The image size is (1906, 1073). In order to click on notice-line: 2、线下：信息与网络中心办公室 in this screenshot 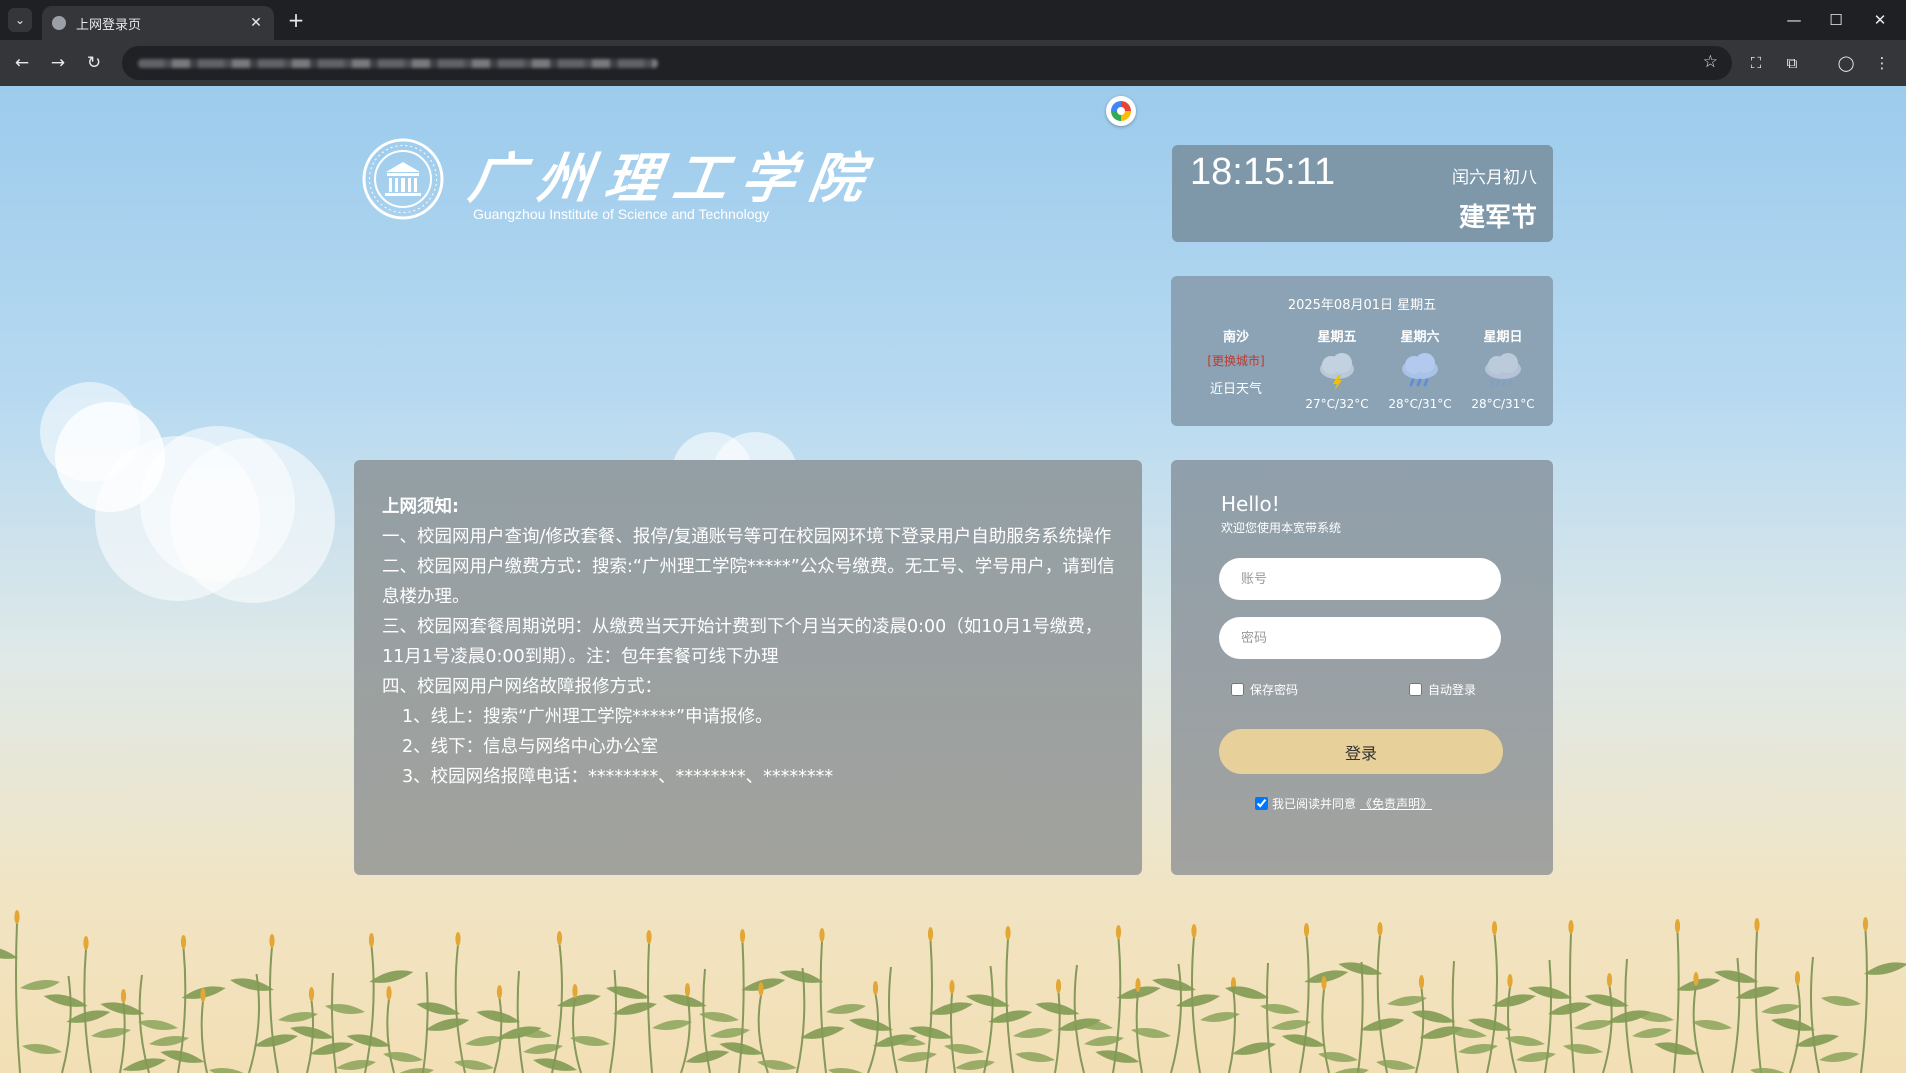, I will do `click(530, 747)`.